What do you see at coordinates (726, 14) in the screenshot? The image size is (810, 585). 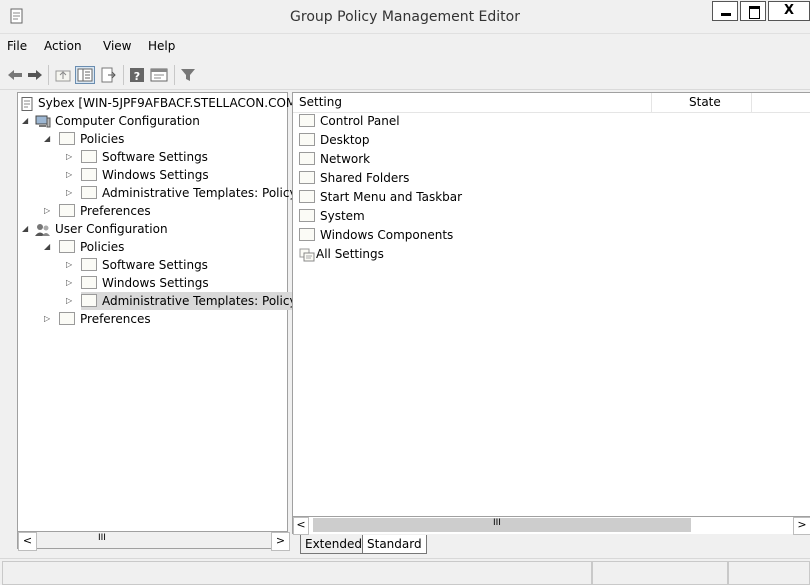 I see `minimize-icon` at bounding box center [726, 14].